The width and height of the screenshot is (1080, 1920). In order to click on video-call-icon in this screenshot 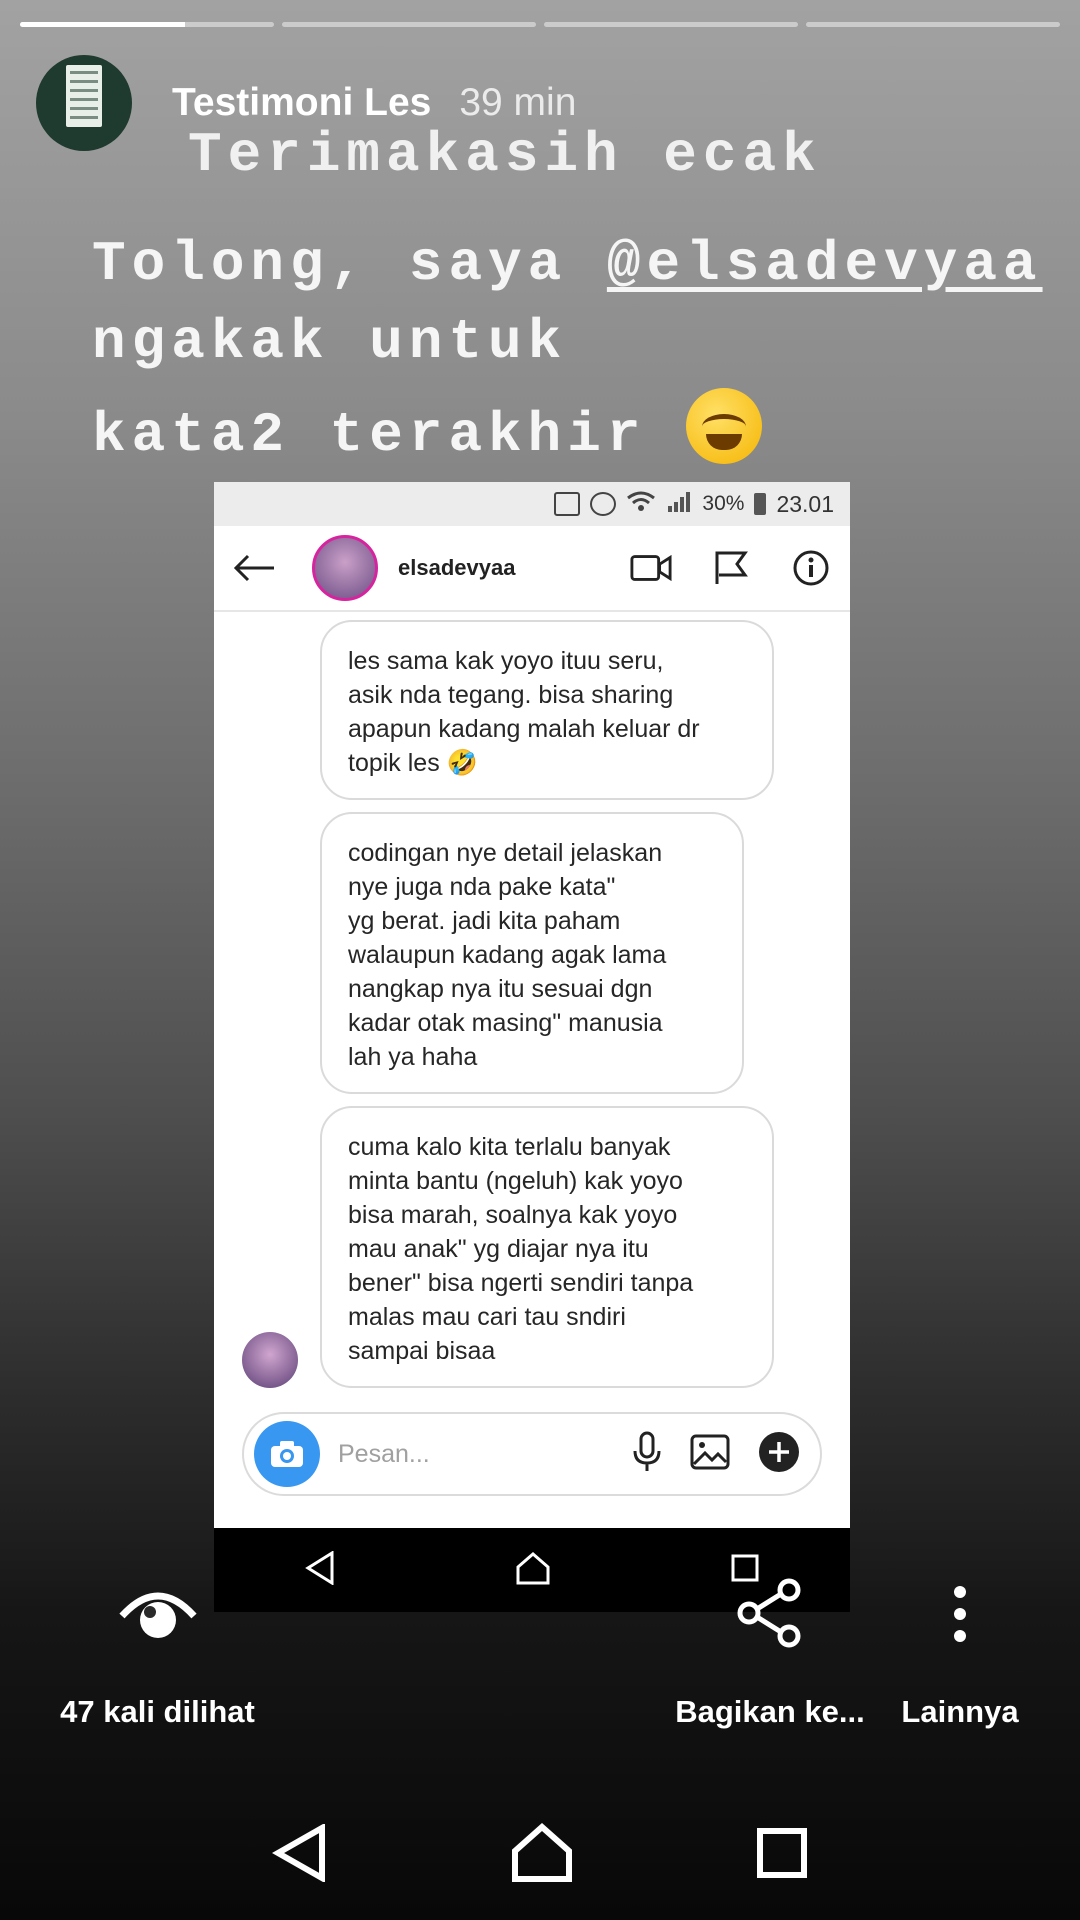, I will do `click(651, 568)`.